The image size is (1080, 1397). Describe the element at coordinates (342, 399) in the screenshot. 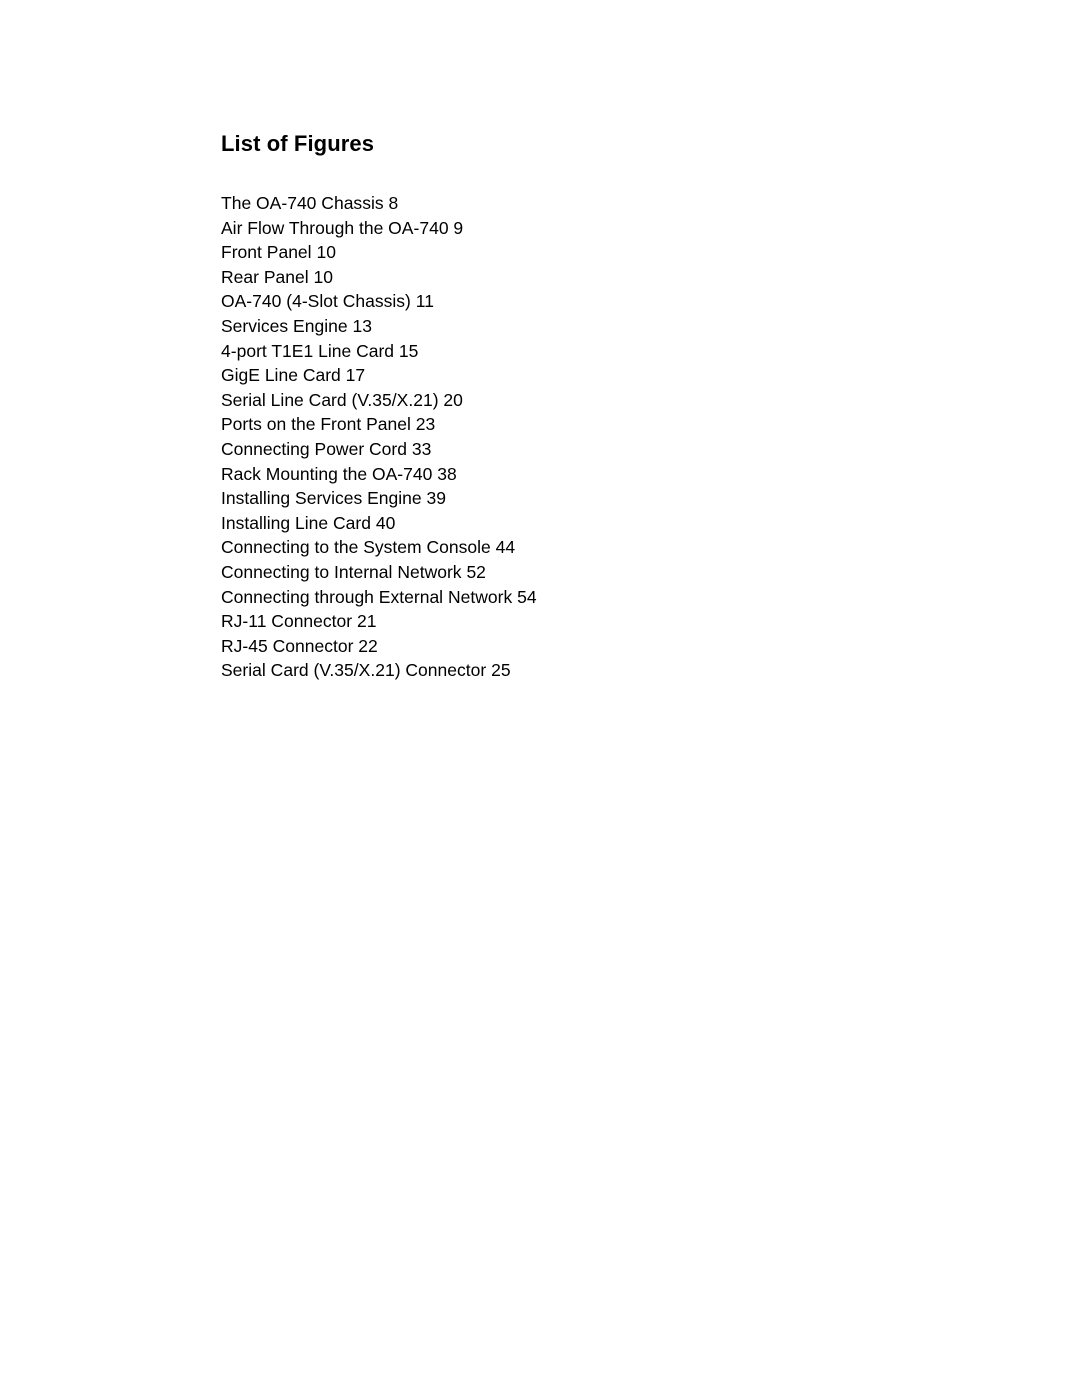

I see `list-item: Serial Line Card (V.35/X.21) 20` at that location.